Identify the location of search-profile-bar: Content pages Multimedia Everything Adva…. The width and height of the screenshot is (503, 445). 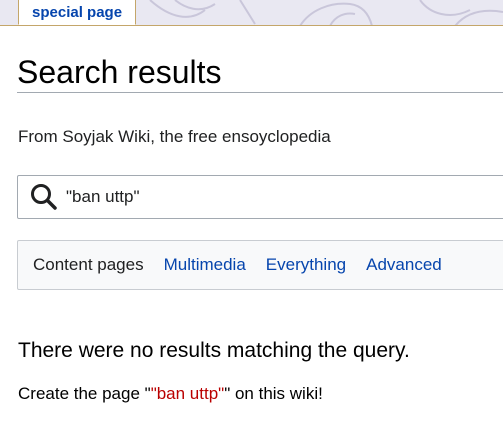
(260, 265).